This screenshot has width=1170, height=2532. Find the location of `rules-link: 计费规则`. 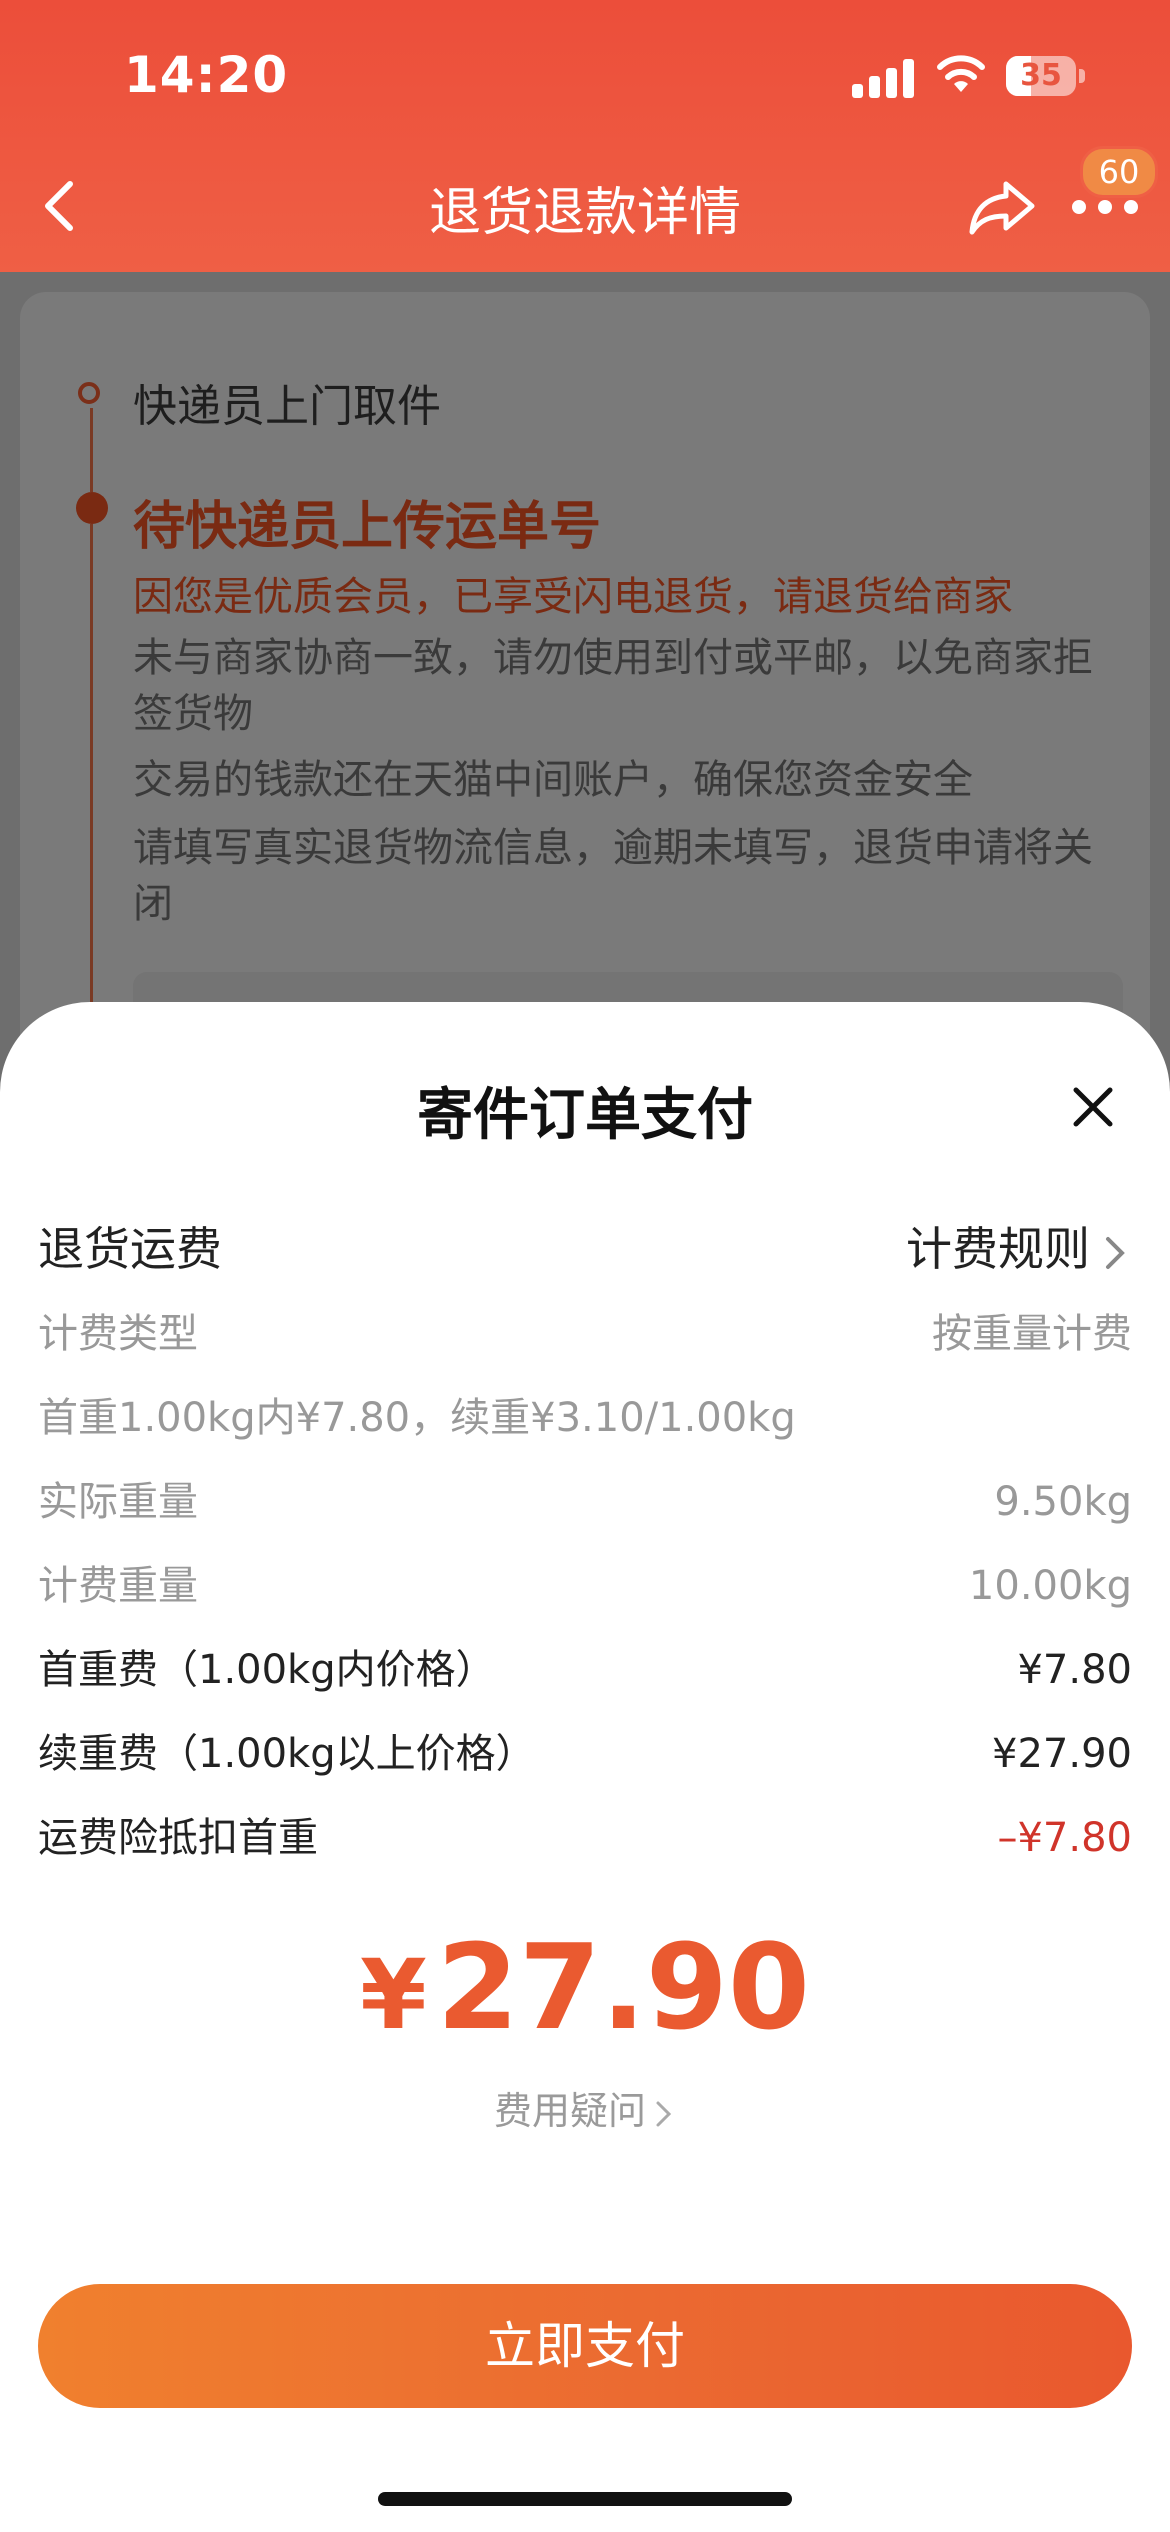

rules-link: 计费规则 is located at coordinates (1019, 1249).